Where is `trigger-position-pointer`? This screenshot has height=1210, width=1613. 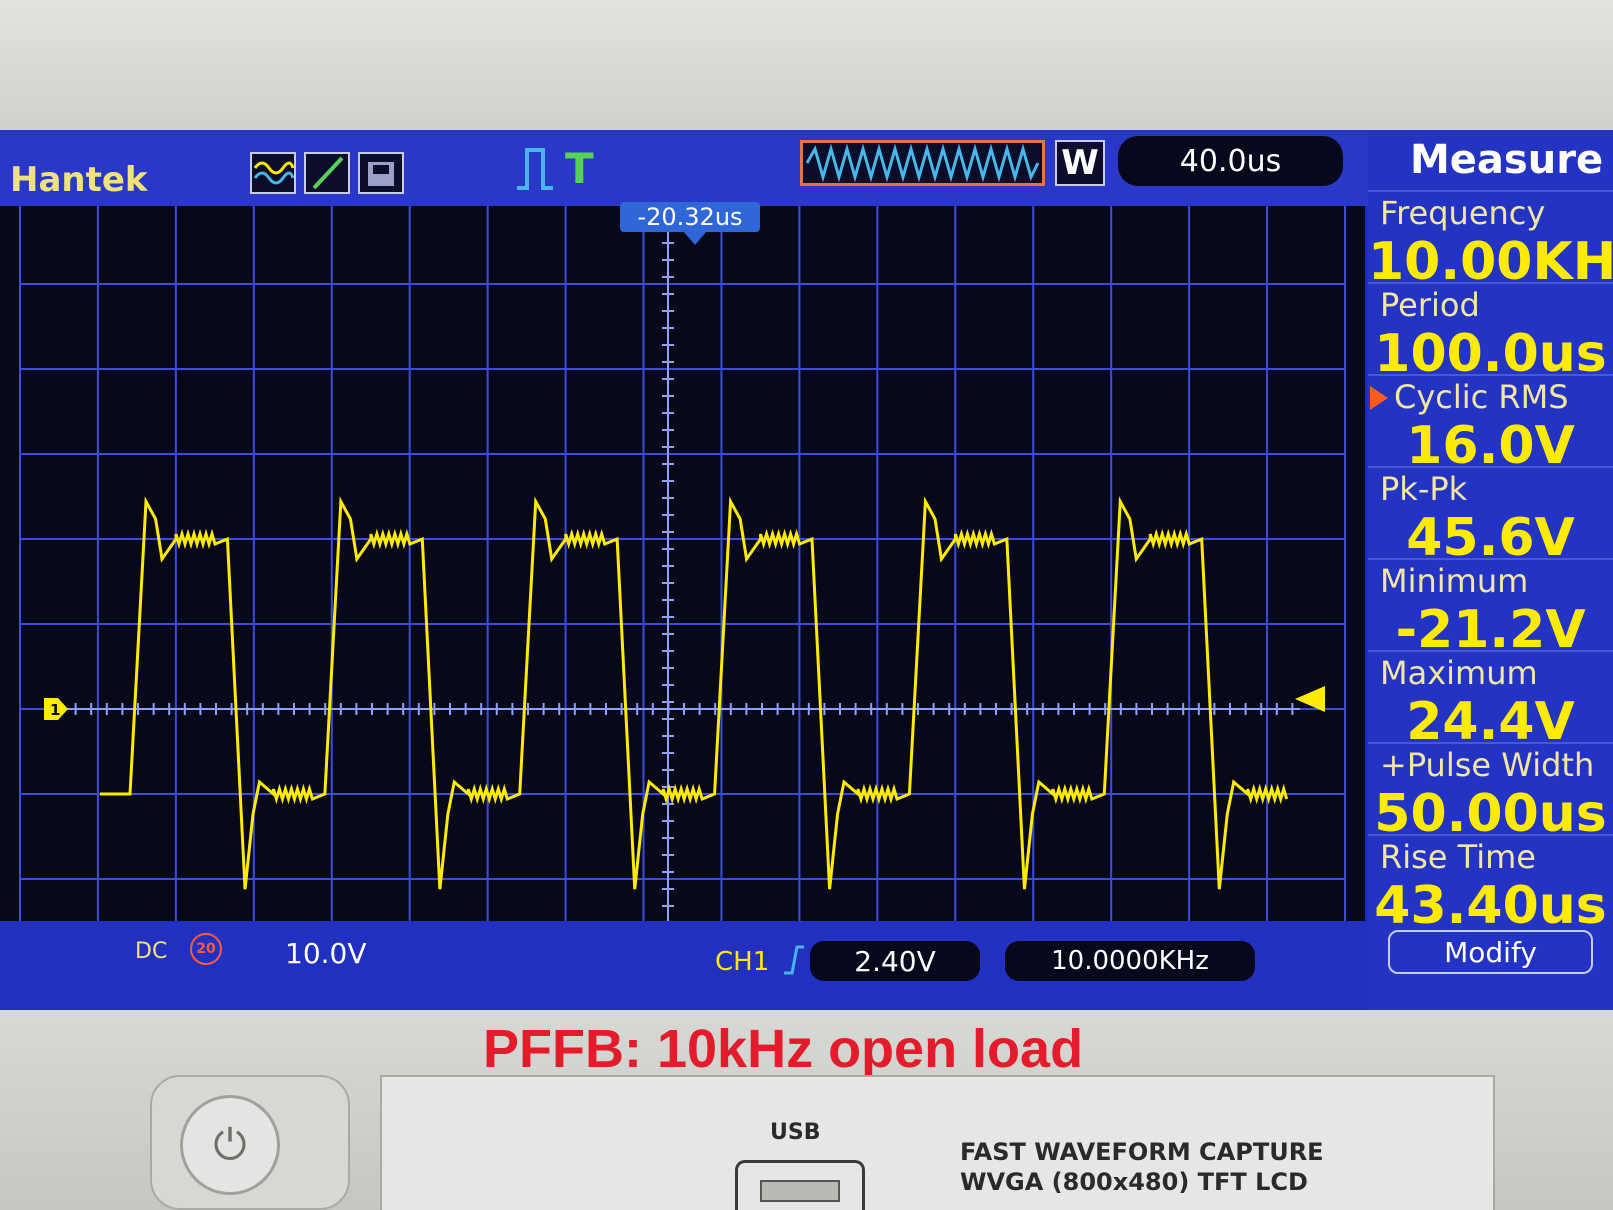
trigger-position-pointer is located at coordinates (695, 238).